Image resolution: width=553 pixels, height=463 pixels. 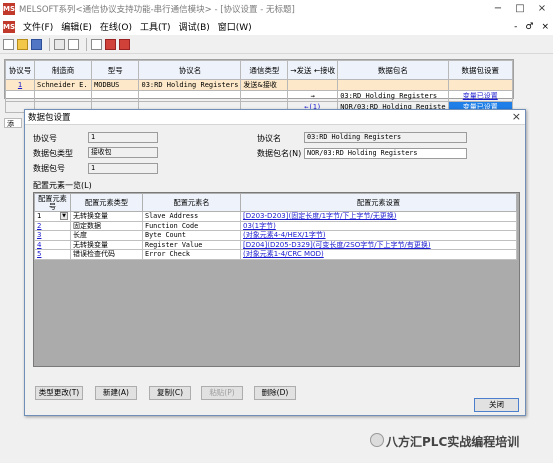 I want to click on write-plc-icon, so click(x=110, y=44).